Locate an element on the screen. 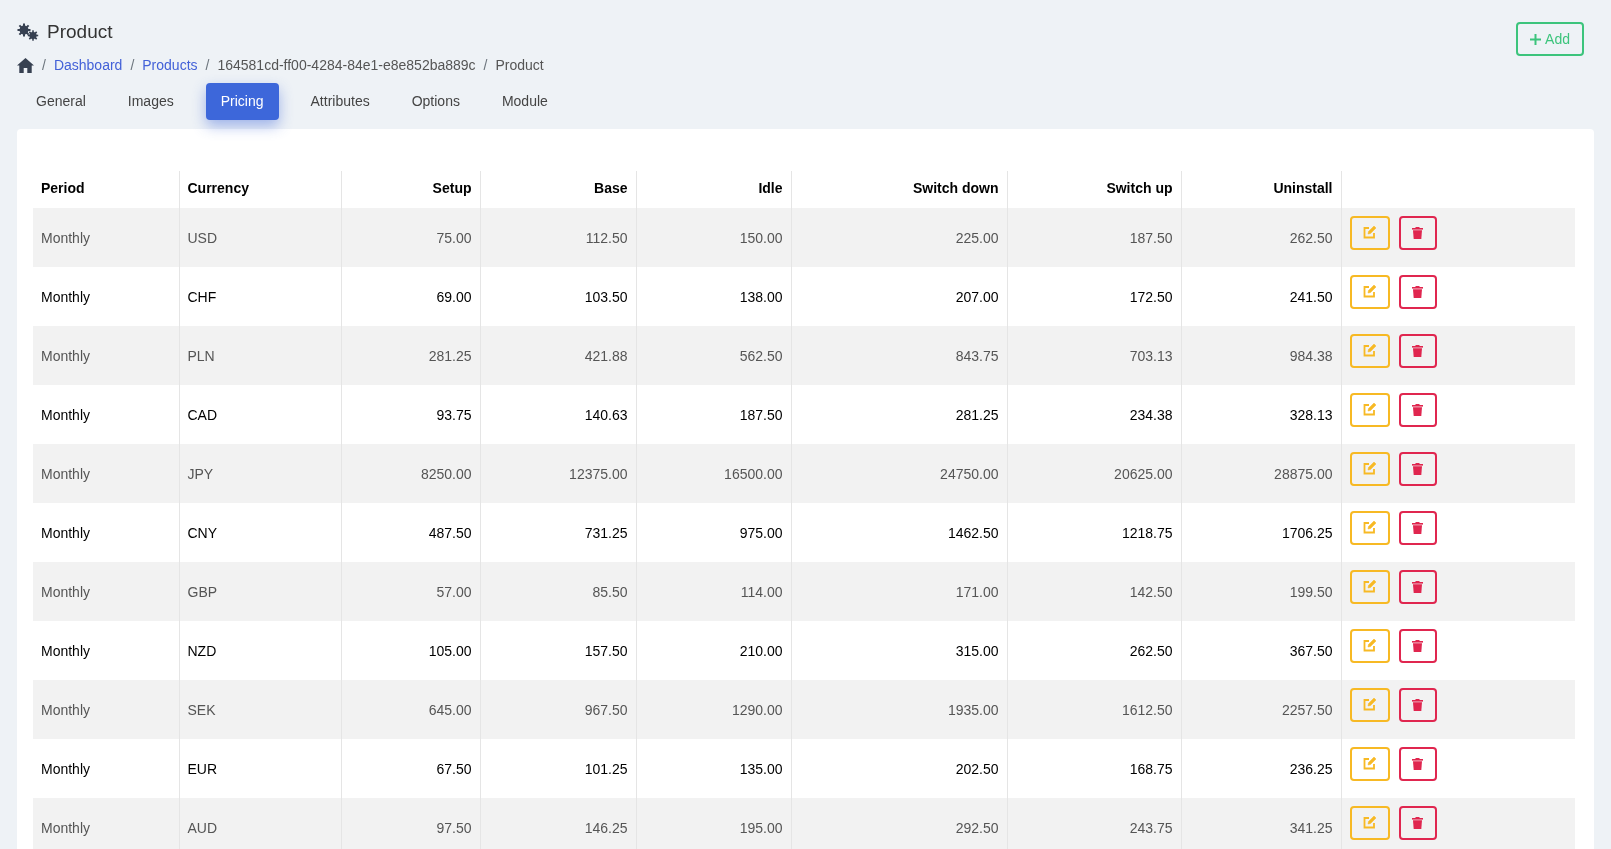 The image size is (1611, 849). table-cell: 8250.00 is located at coordinates (410, 473).